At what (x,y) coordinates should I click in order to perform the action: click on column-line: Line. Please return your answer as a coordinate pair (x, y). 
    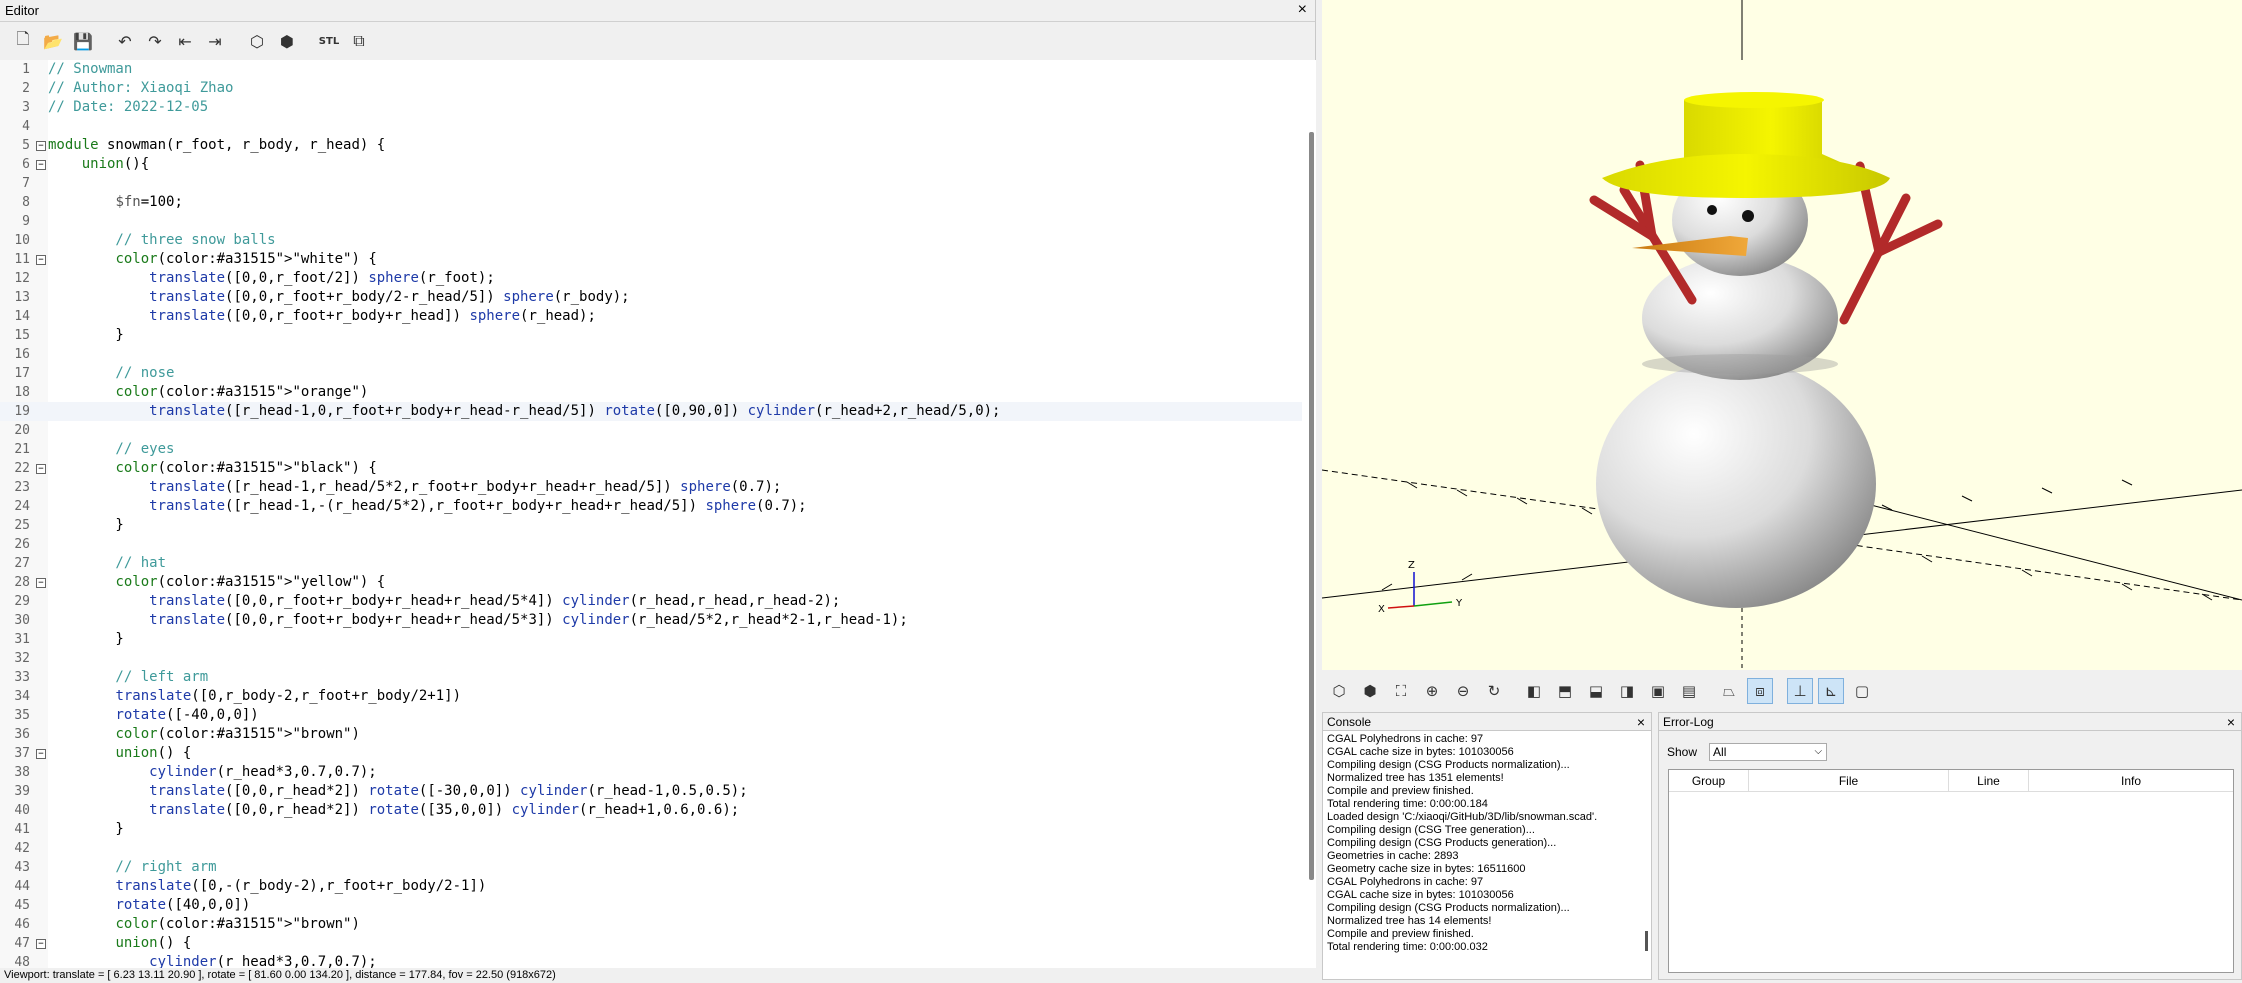
    Looking at the image, I should click on (1989, 780).